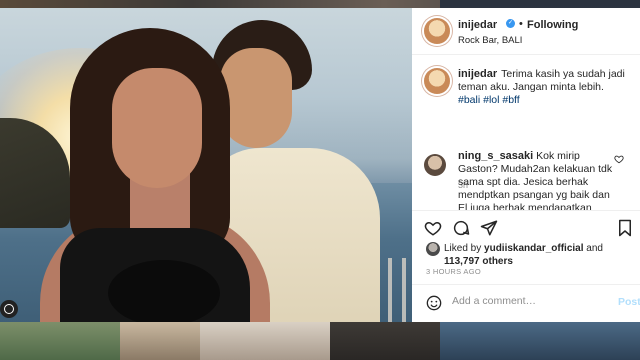  Describe the element at coordinates (437, 31) in the screenshot. I see `avatar` at that location.